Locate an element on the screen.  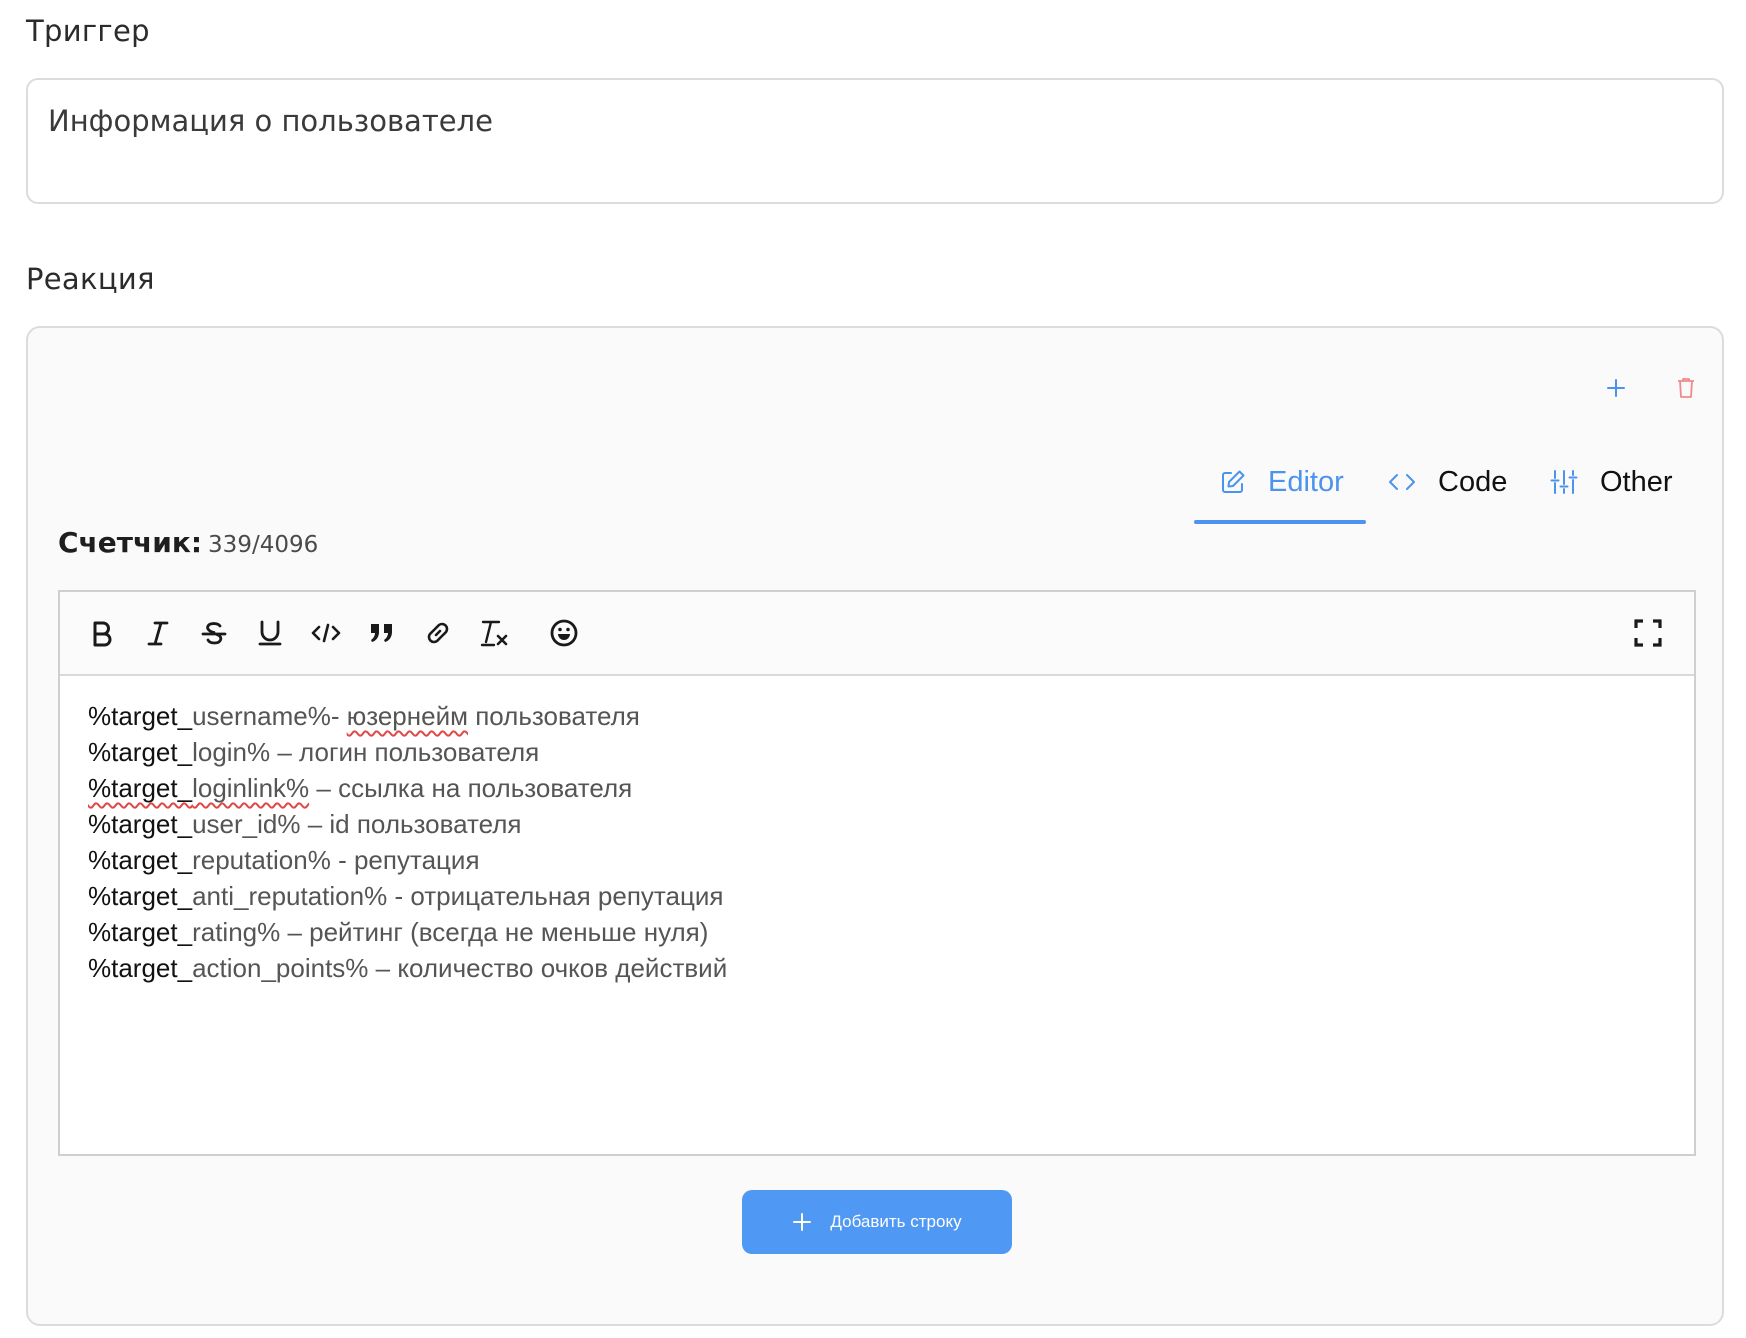
content-line: %target_login% – логин пользователя is located at coordinates (877, 752).